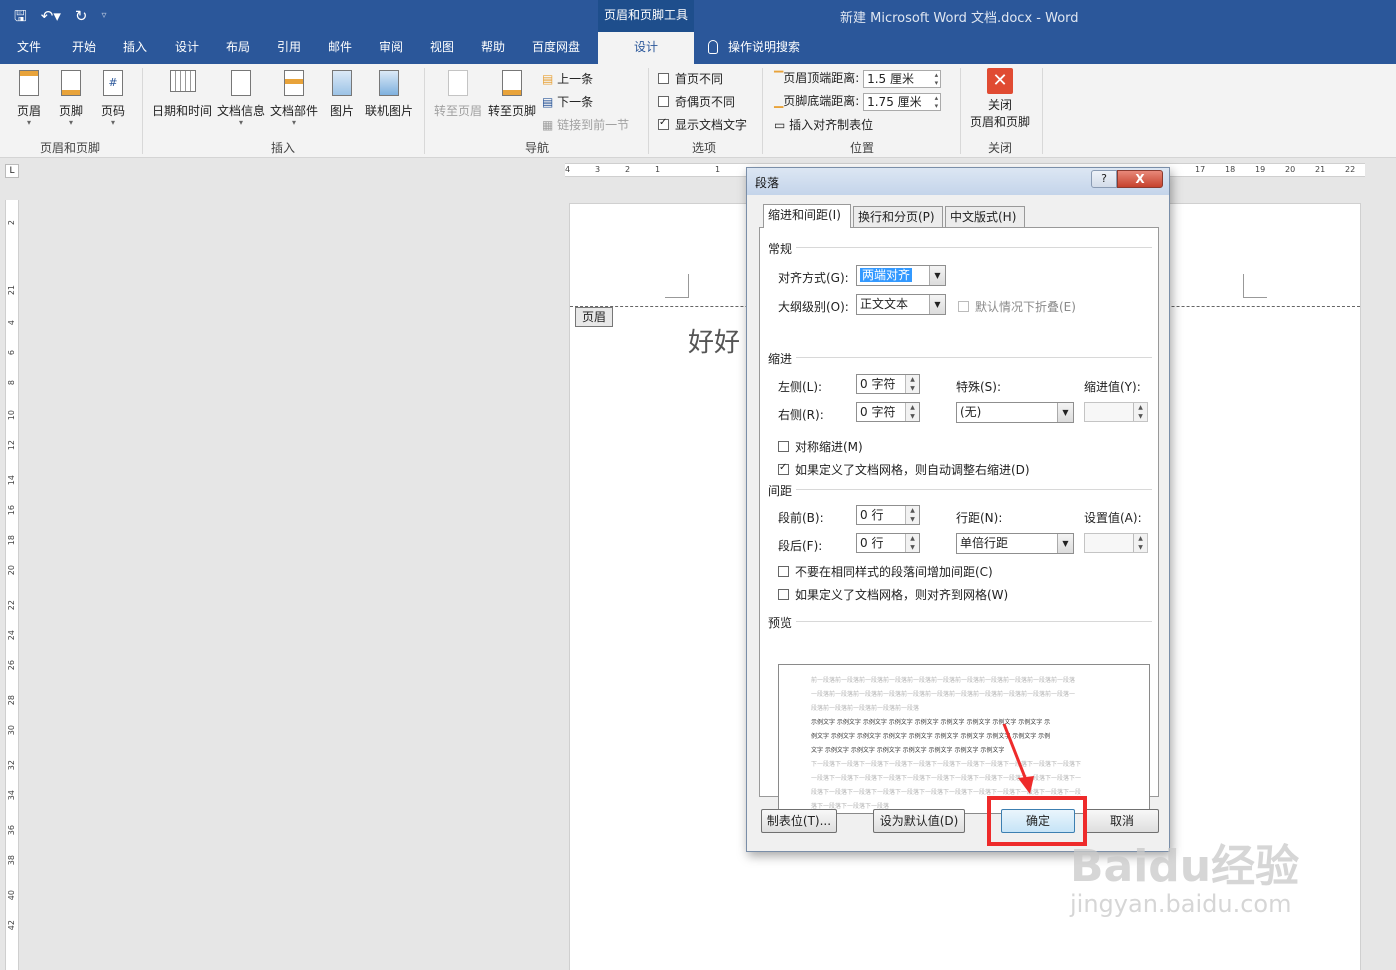  What do you see at coordinates (51, 16) in the screenshot?
I see `undo-icon: ↶▾` at bounding box center [51, 16].